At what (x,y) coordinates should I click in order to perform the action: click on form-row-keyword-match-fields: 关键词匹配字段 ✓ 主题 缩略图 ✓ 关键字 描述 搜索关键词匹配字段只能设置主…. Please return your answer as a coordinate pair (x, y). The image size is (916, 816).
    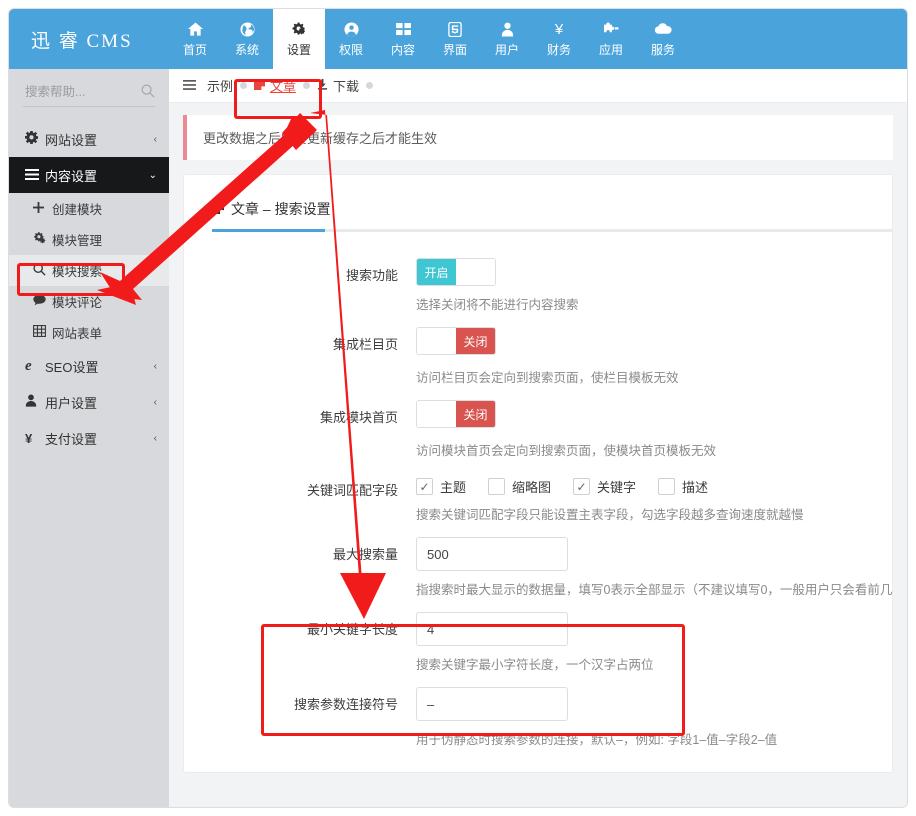
    Looking at the image, I should click on (538, 498).